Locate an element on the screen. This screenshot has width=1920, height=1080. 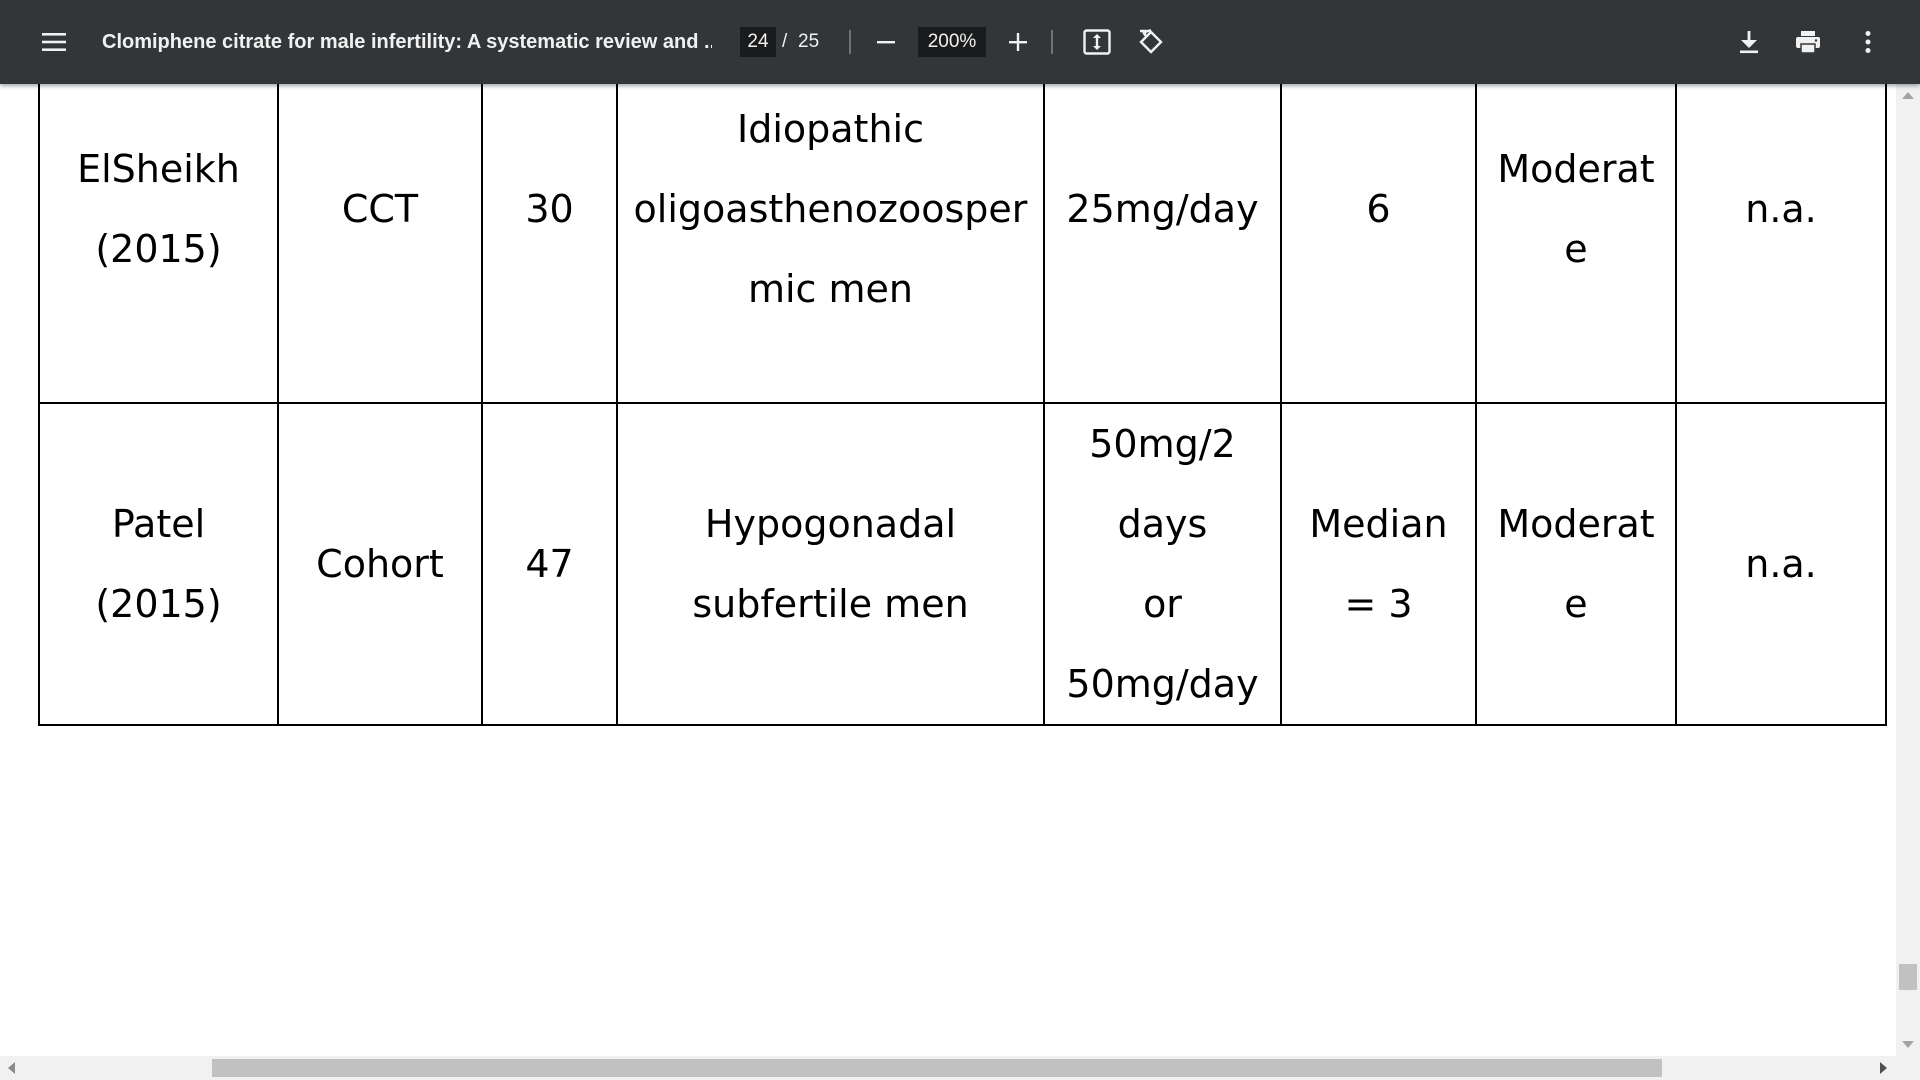
table-cell: Hypogonadal subfertile men is located at coordinates (830, 564).